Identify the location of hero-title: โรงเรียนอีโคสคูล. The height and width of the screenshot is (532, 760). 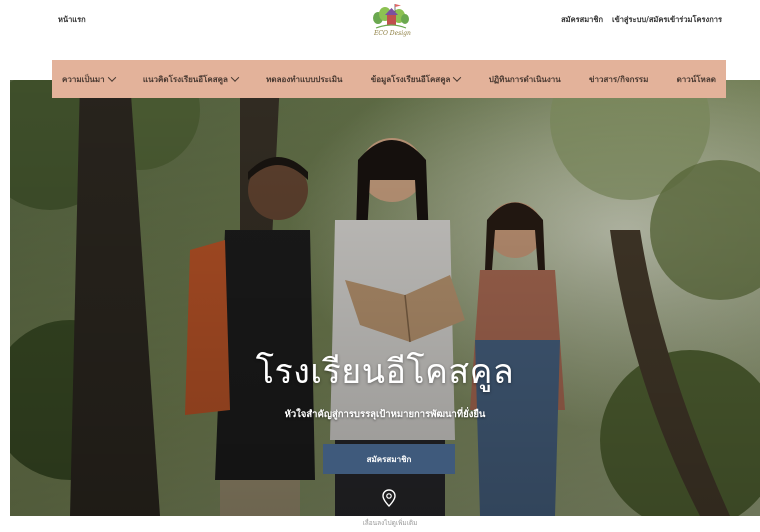
(385, 372).